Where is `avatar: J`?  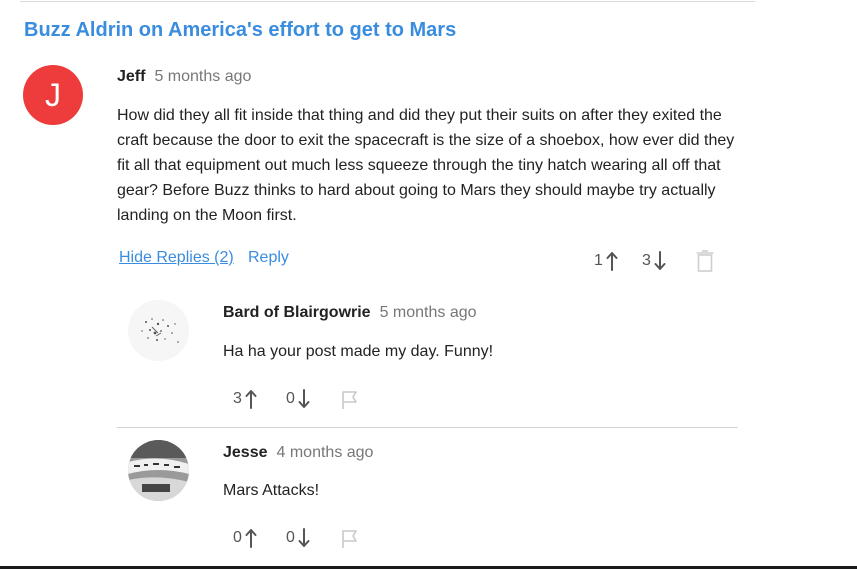 avatar: J is located at coordinates (53, 95).